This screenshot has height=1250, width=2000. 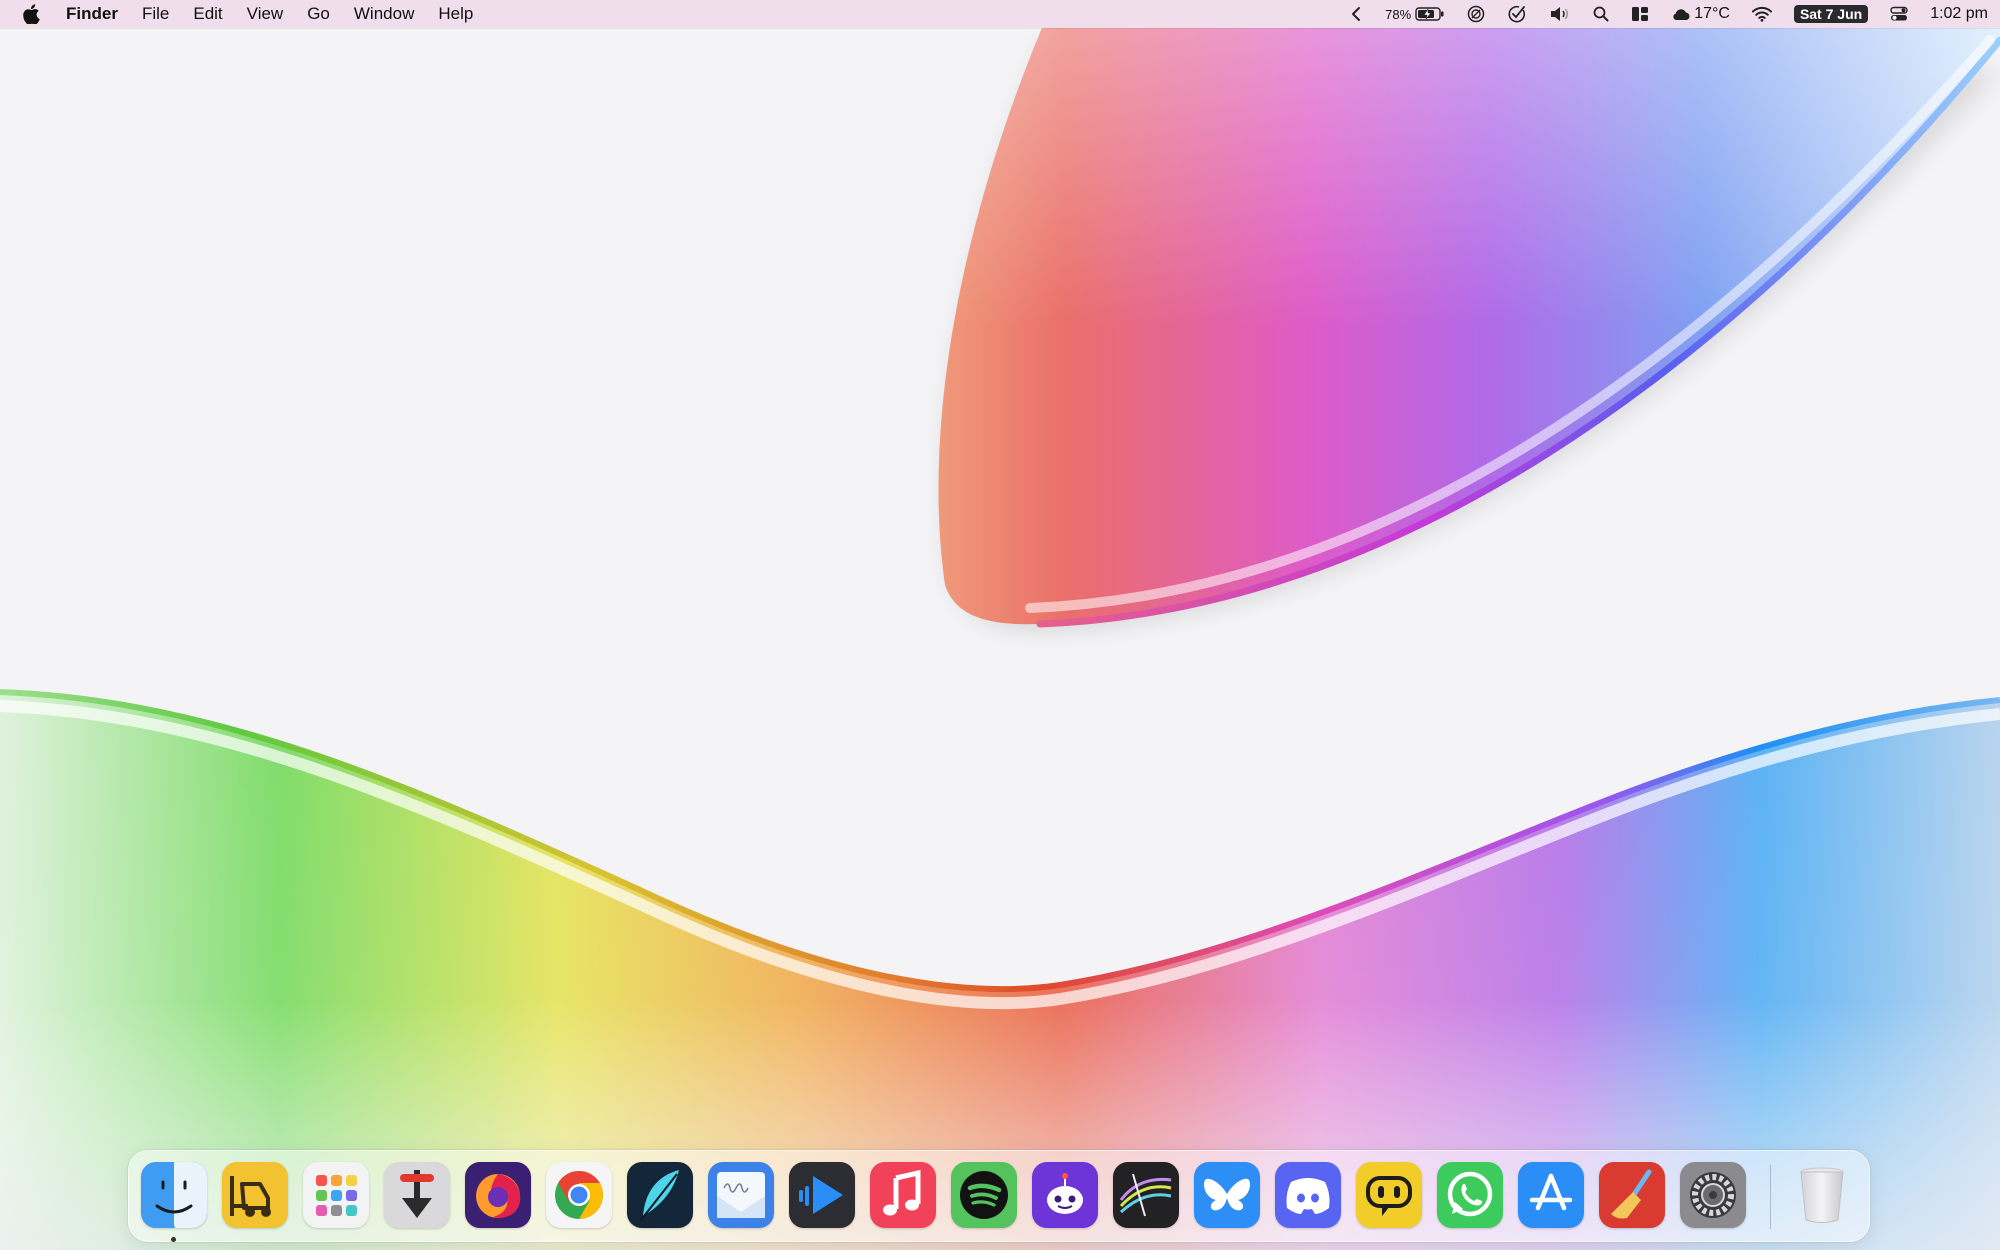 I want to click on forklift-icon, so click(x=250, y=1196).